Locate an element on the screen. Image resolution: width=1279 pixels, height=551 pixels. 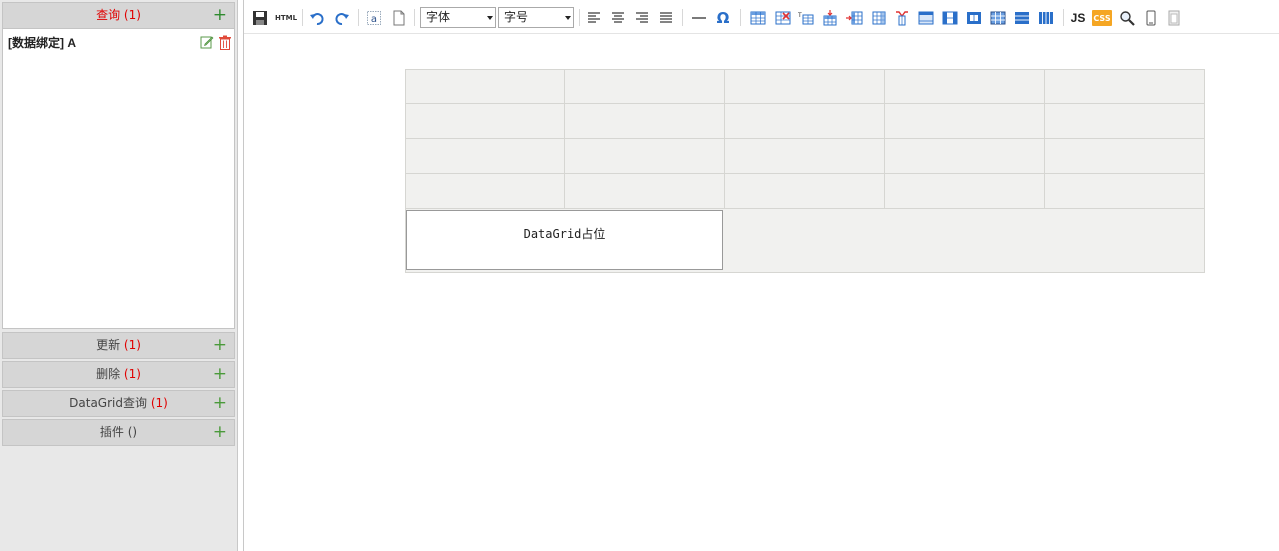
add-query-icon: + is located at coordinates (220, 15).